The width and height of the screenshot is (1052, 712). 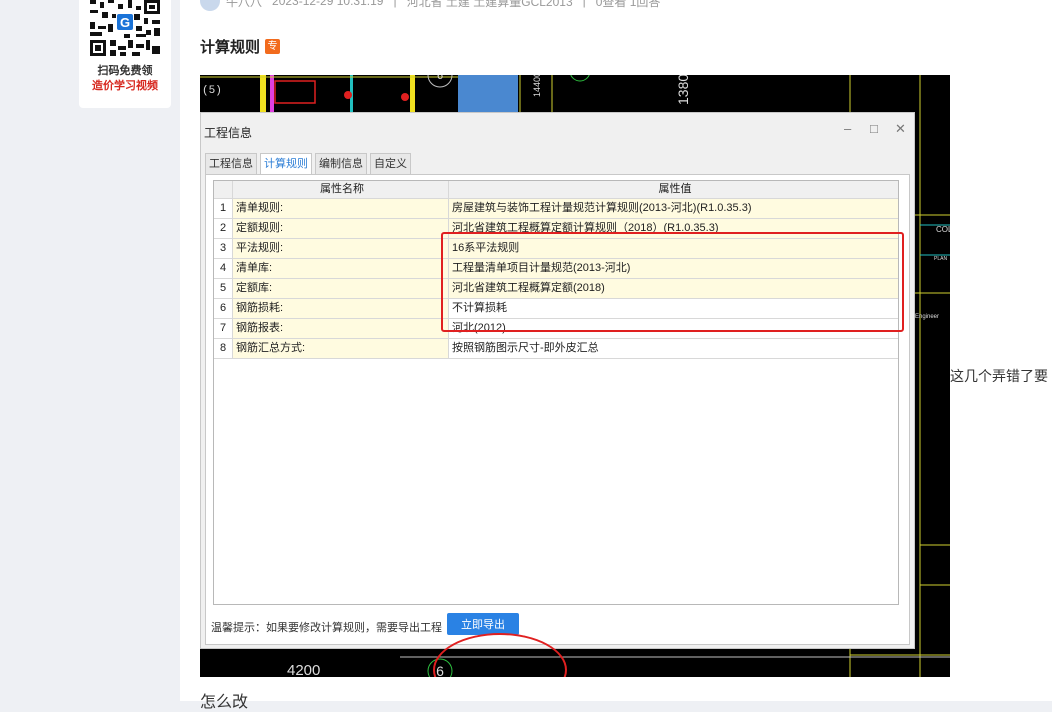 What do you see at coordinates (628, 4) in the screenshot?
I see `post-stats: 0查看 1回答` at bounding box center [628, 4].